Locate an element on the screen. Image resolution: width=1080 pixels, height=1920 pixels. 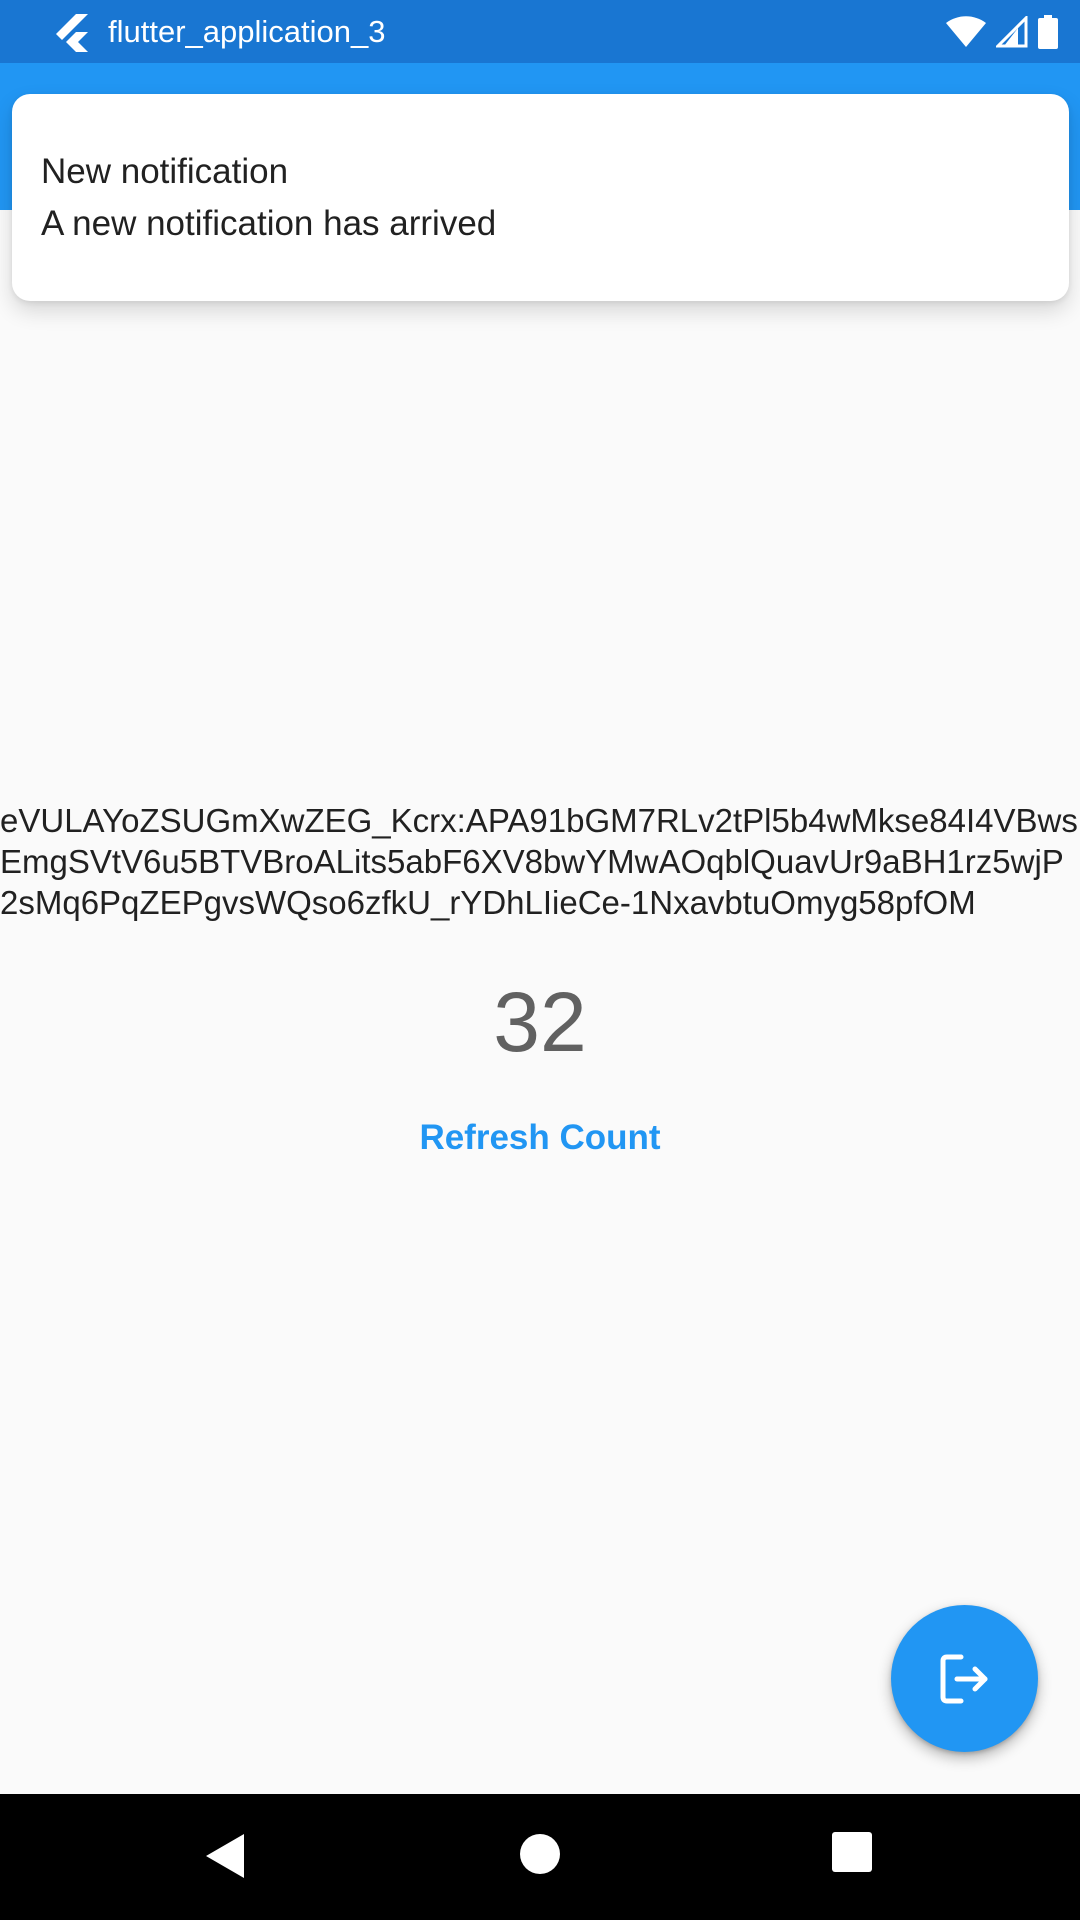
status-bar: flutter_application_3 is located at coordinates (540, 31).